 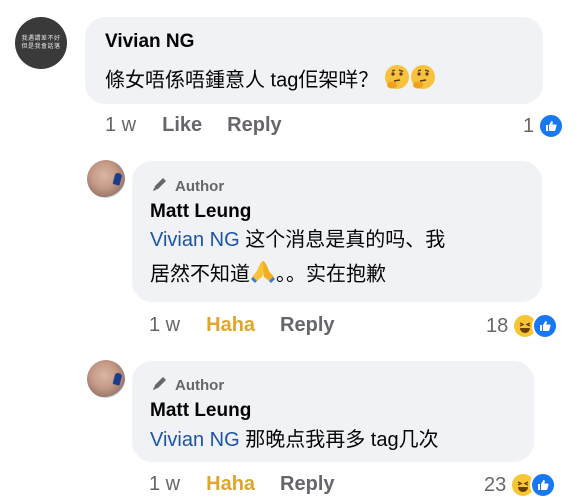 I want to click on comment-meta-1: 1 w Like Reply, so click(x=193, y=125).